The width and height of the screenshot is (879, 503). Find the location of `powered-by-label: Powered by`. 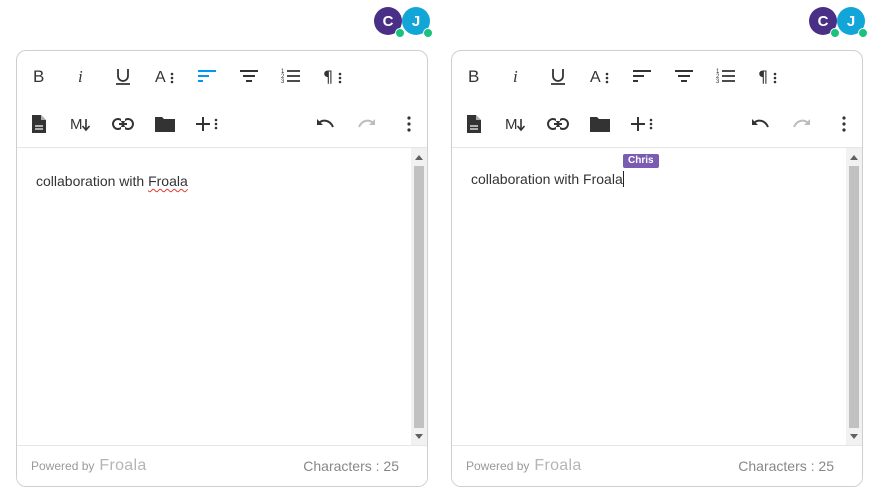

powered-by-label: Powered by is located at coordinates (498, 466).